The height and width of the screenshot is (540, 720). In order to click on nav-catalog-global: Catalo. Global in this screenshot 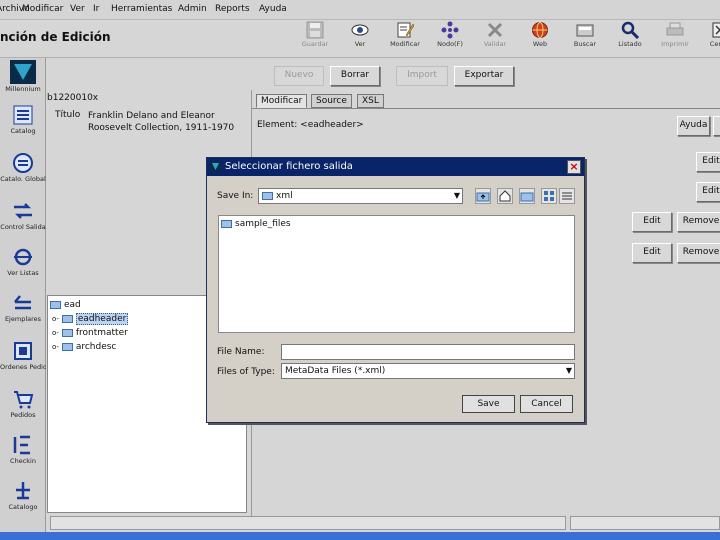, I will do `click(23, 173)`.